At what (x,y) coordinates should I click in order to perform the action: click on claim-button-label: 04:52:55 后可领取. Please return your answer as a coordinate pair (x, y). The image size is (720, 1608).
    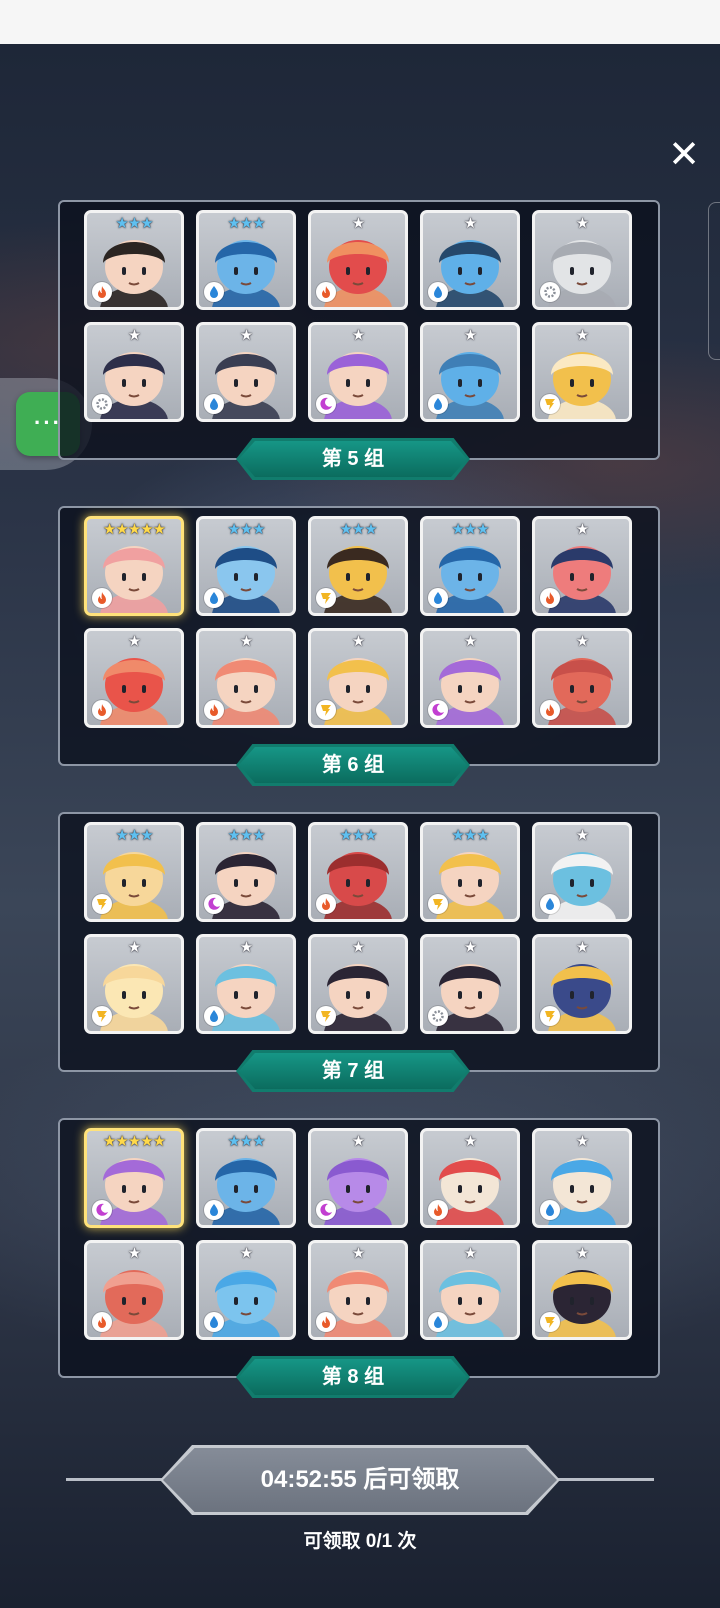
    Looking at the image, I should click on (360, 1480).